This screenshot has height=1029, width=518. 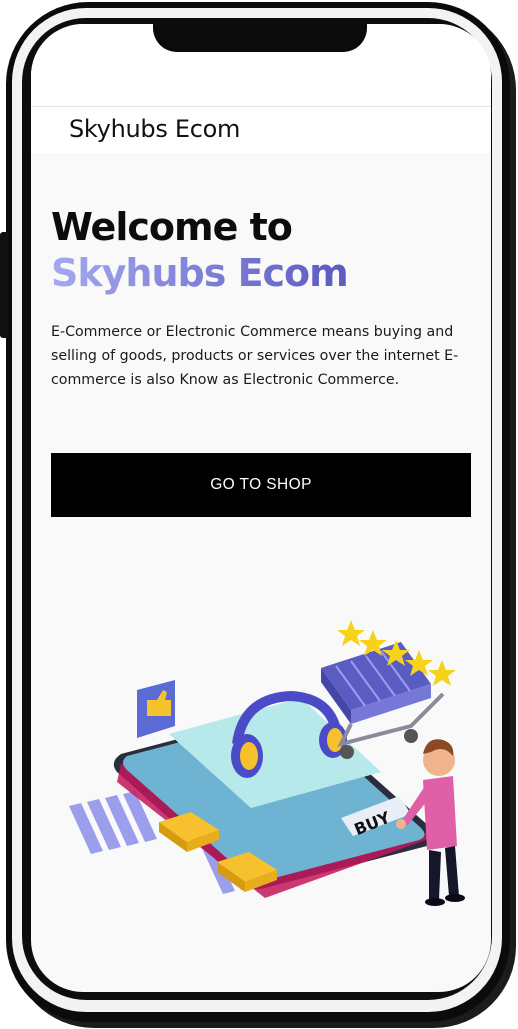 What do you see at coordinates (154, 129) in the screenshot?
I see `brand-logo-text: Skyhubs Ecom` at bounding box center [154, 129].